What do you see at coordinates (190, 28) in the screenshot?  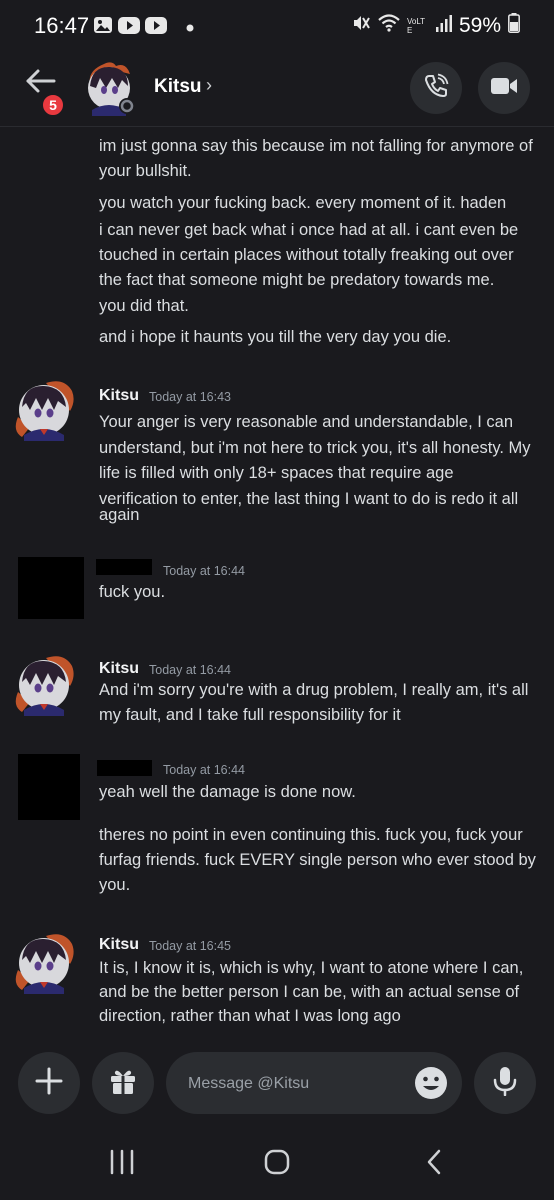 I see `dot-icon` at bounding box center [190, 28].